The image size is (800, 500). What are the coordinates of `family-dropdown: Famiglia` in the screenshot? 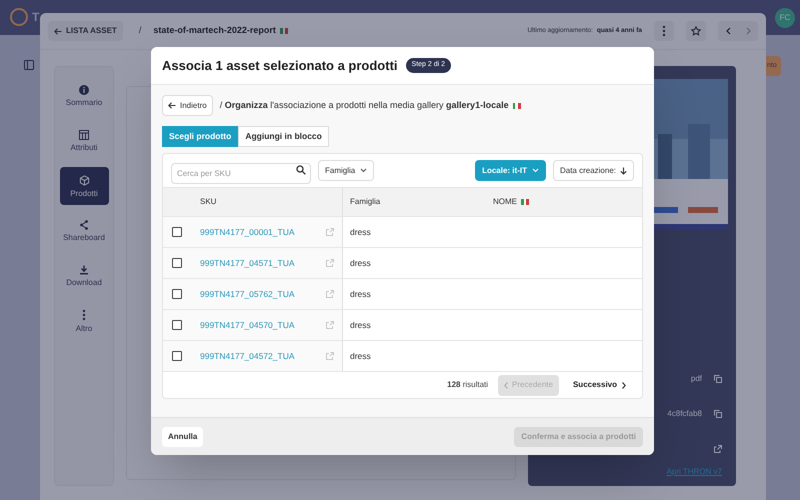 It's located at (346, 170).